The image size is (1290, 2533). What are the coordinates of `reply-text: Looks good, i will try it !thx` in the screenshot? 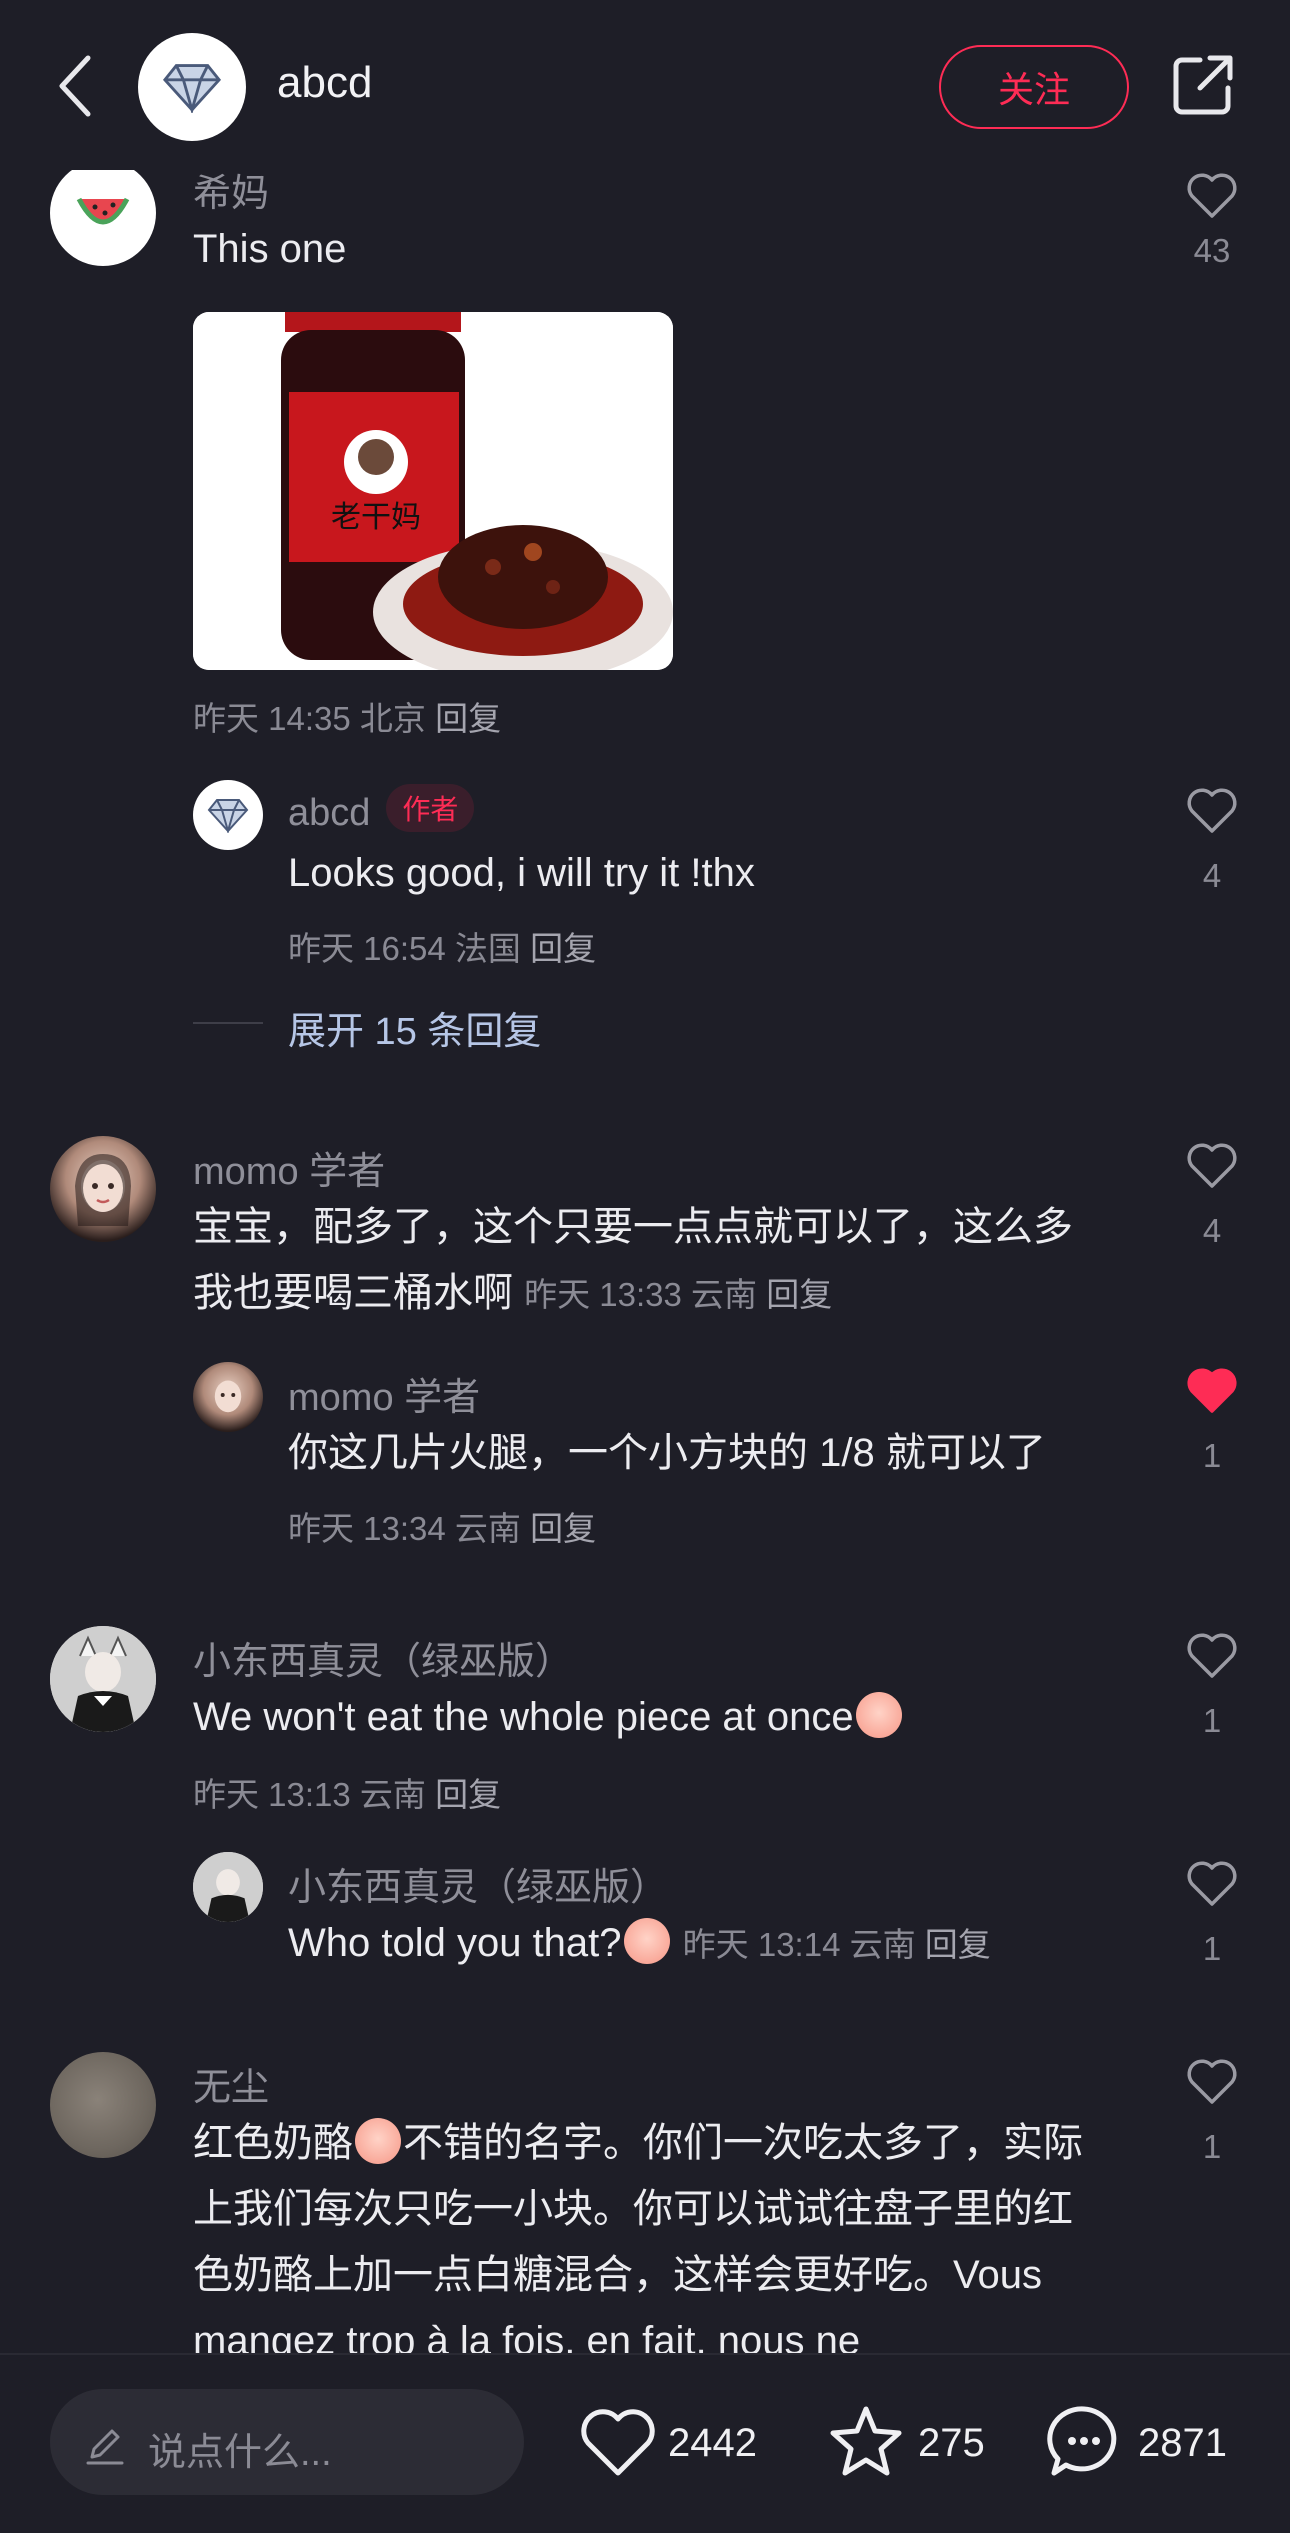 It's located at (521, 873).